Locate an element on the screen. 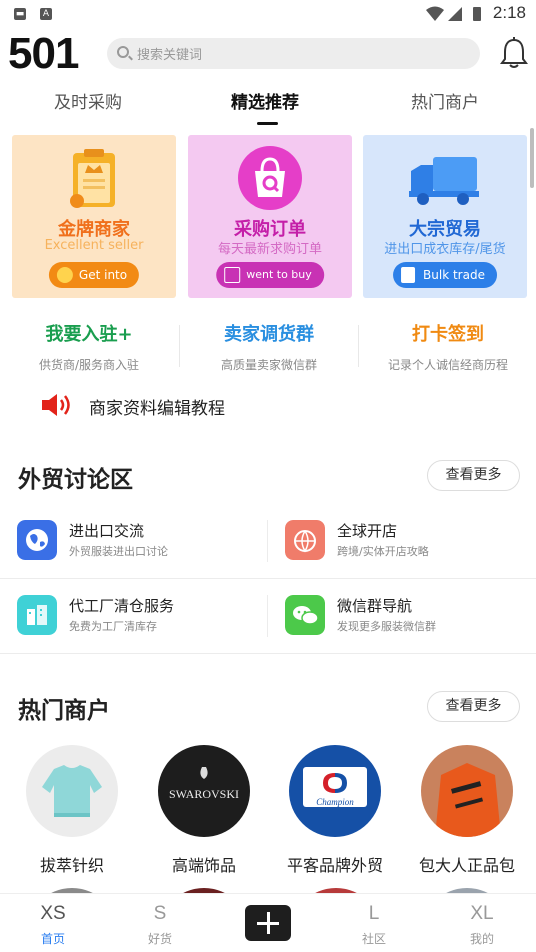 The height and width of the screenshot is (952, 536). font-icon: A is located at coordinates (46, 14).